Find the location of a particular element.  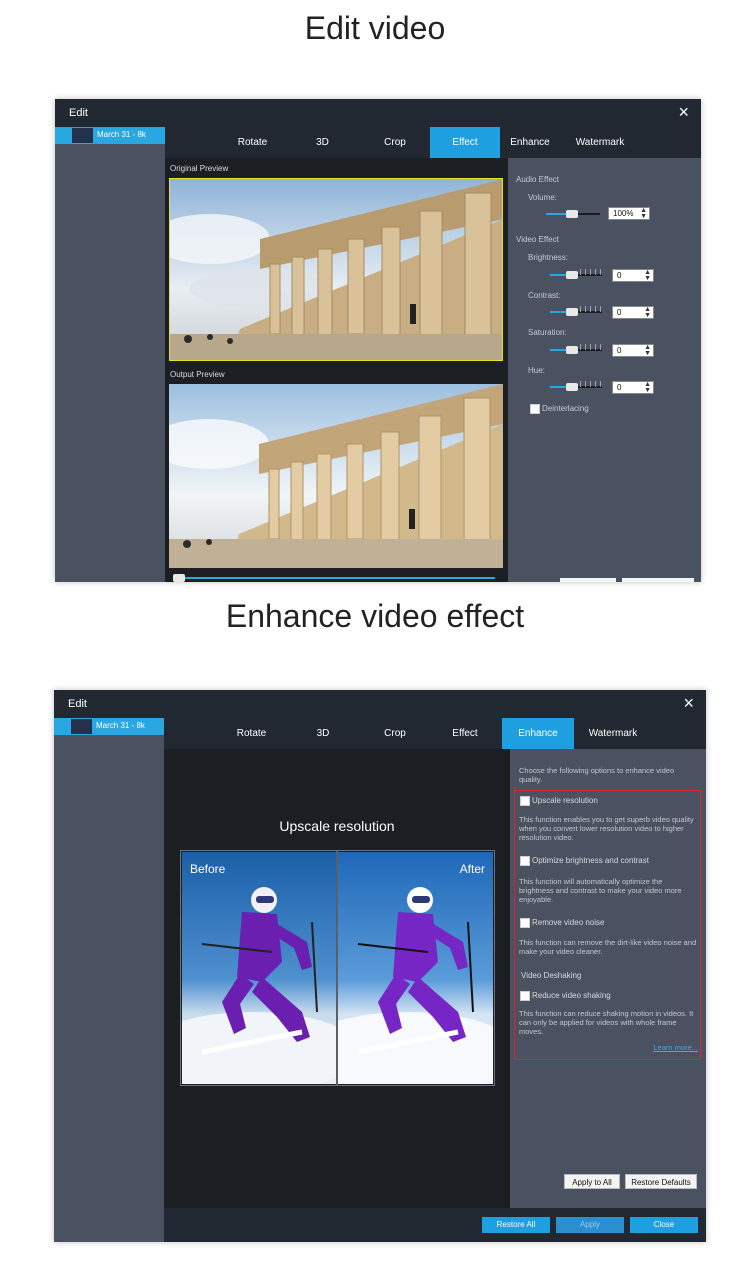

original-preview-image is located at coordinates (336, 269).